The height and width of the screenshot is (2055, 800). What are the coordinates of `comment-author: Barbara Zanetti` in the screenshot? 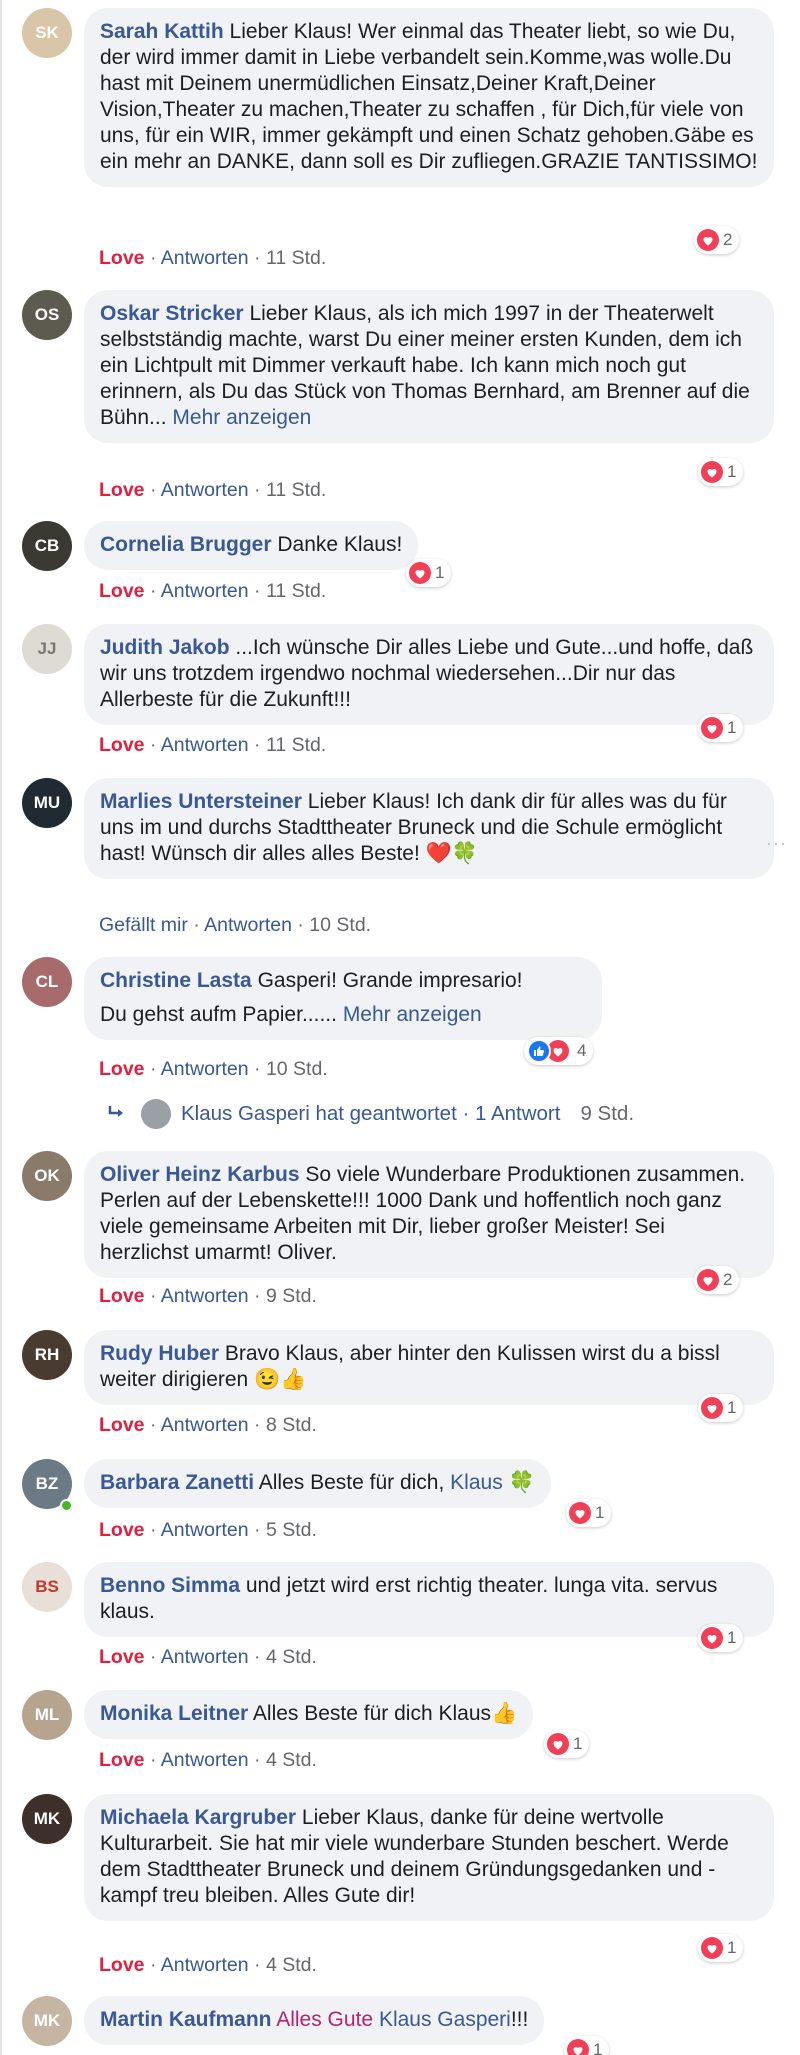 It's located at (177, 1482).